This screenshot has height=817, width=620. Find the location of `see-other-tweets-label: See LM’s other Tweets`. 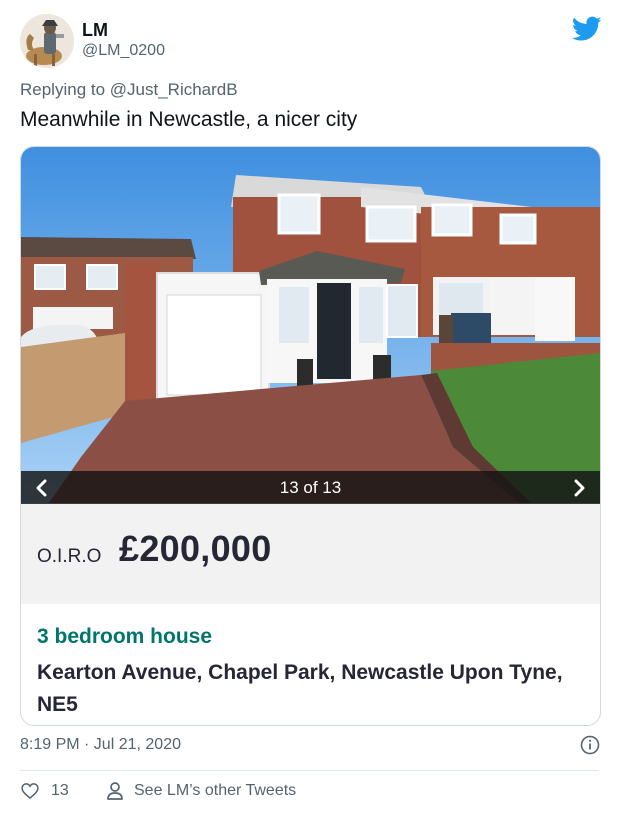

see-other-tweets-label: See LM’s other Tweets is located at coordinates (215, 790).